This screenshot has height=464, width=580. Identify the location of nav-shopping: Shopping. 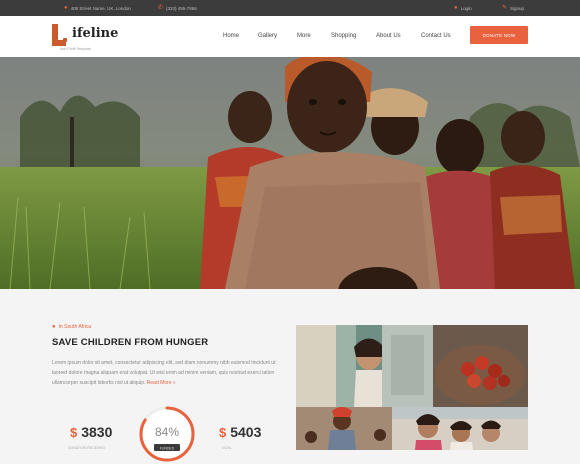
(343, 36).